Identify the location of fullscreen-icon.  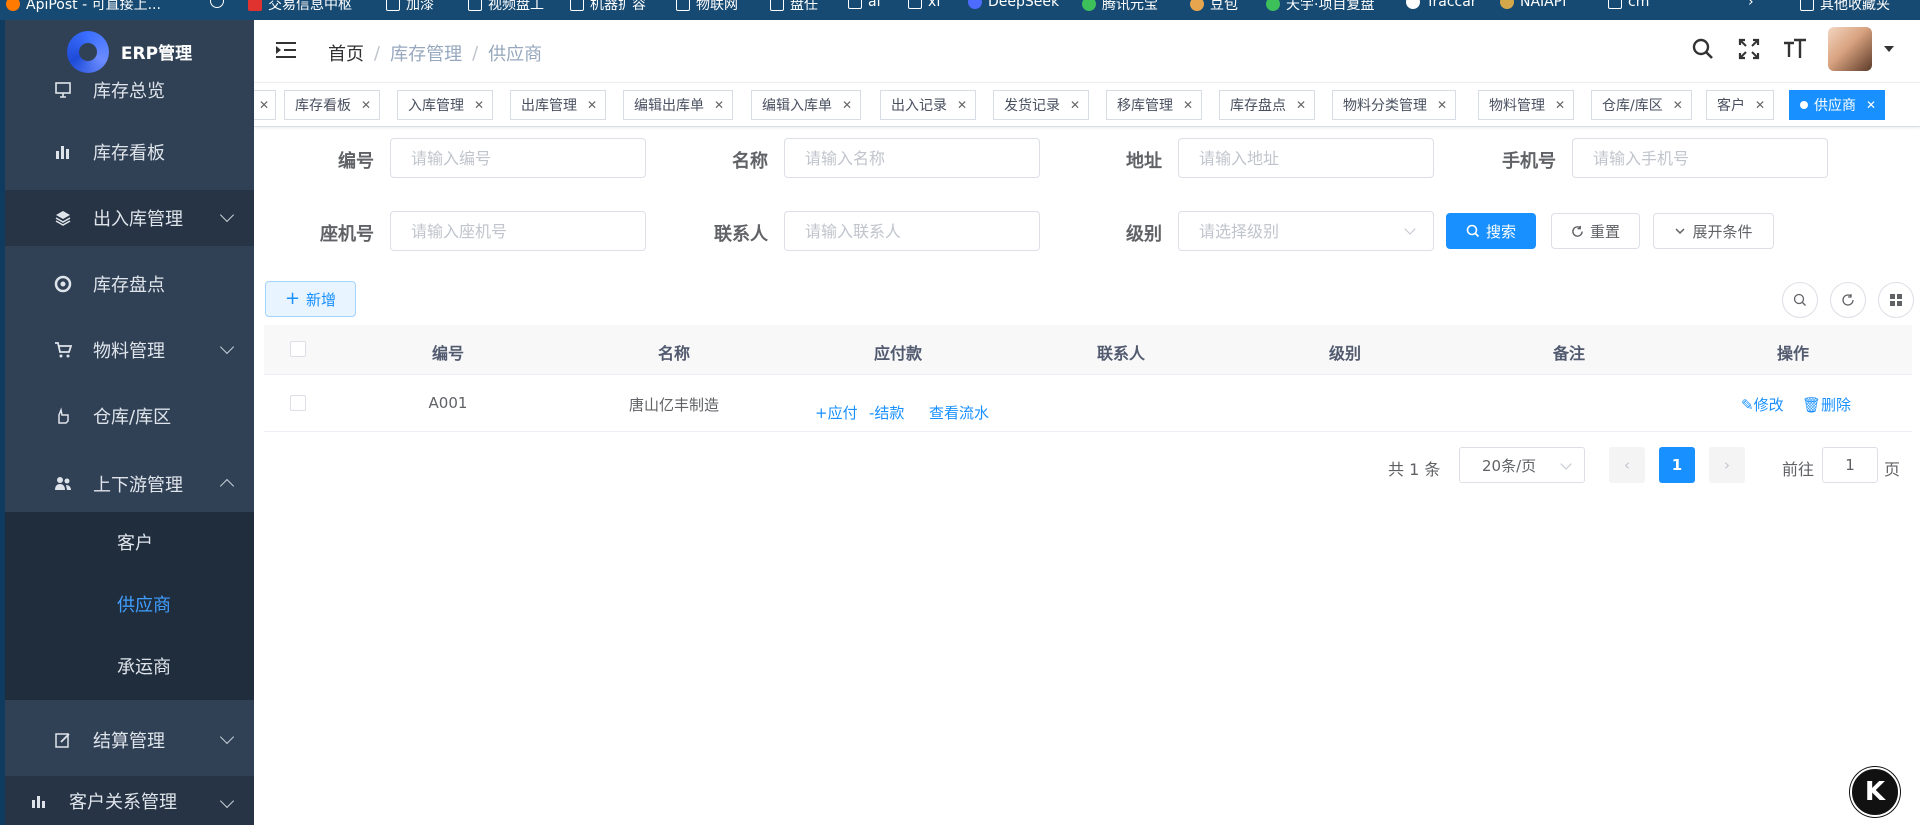
(1749, 49).